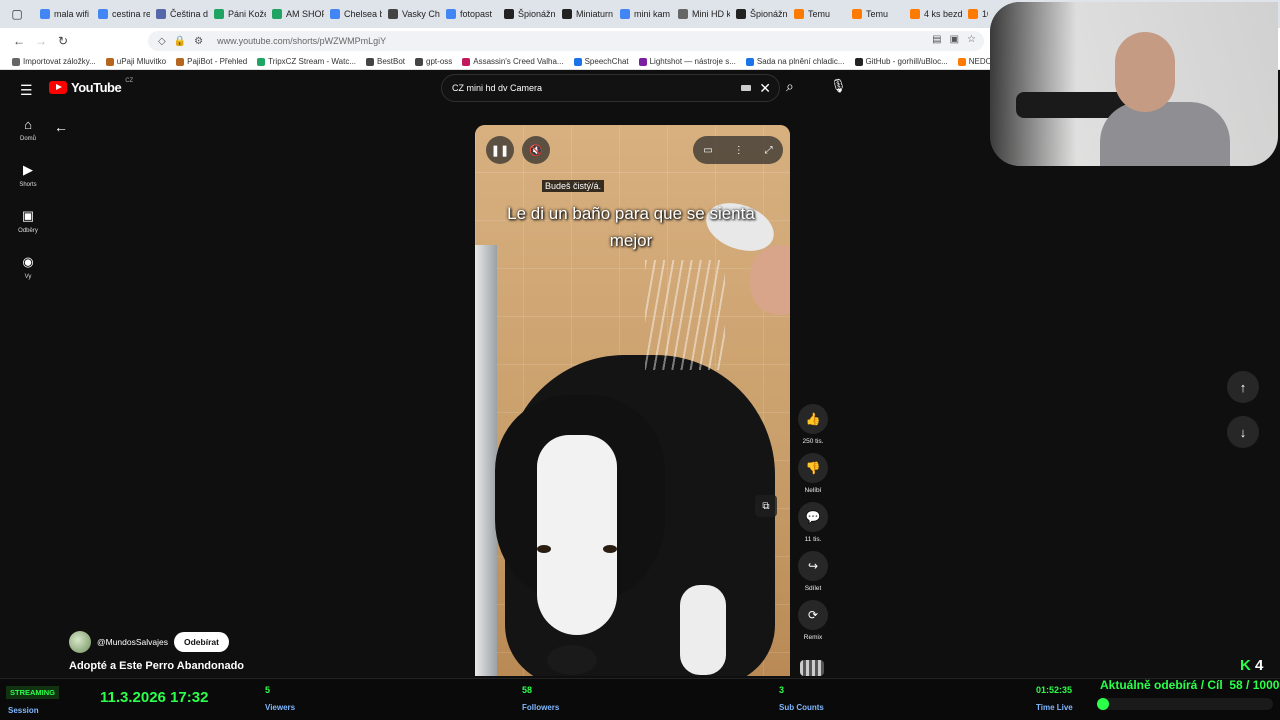  Describe the element at coordinates (536, 150) in the screenshot. I see `mute-icon: 🔇` at that location.